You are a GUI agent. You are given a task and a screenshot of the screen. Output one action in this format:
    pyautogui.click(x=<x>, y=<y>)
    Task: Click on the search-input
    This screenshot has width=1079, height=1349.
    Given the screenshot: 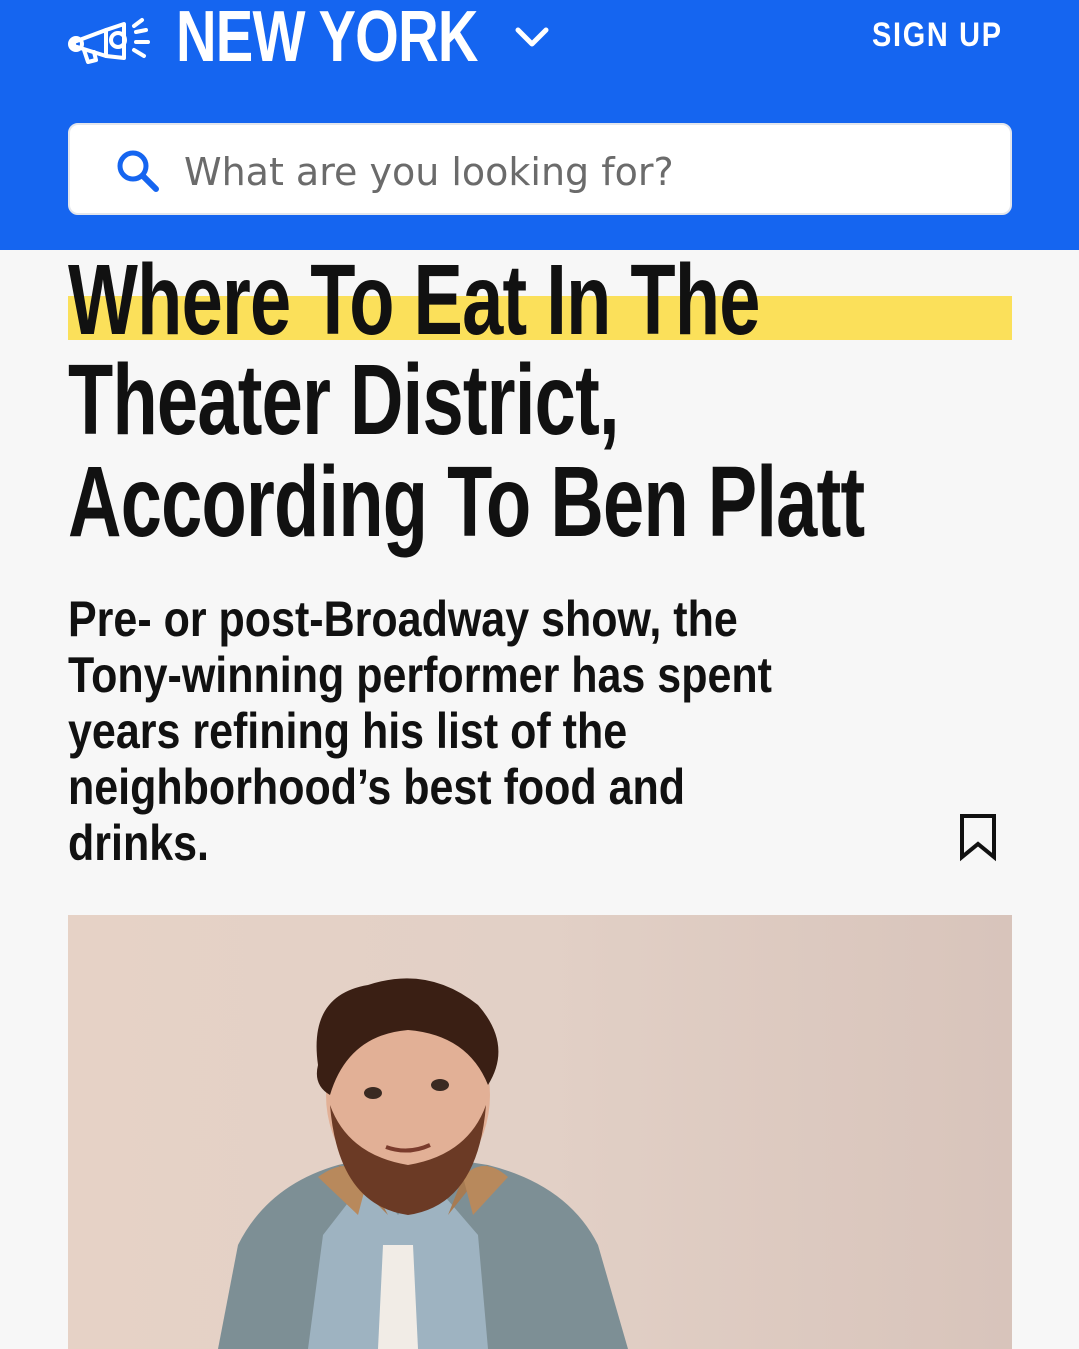 What is the action you would take?
    pyautogui.click(x=584, y=172)
    